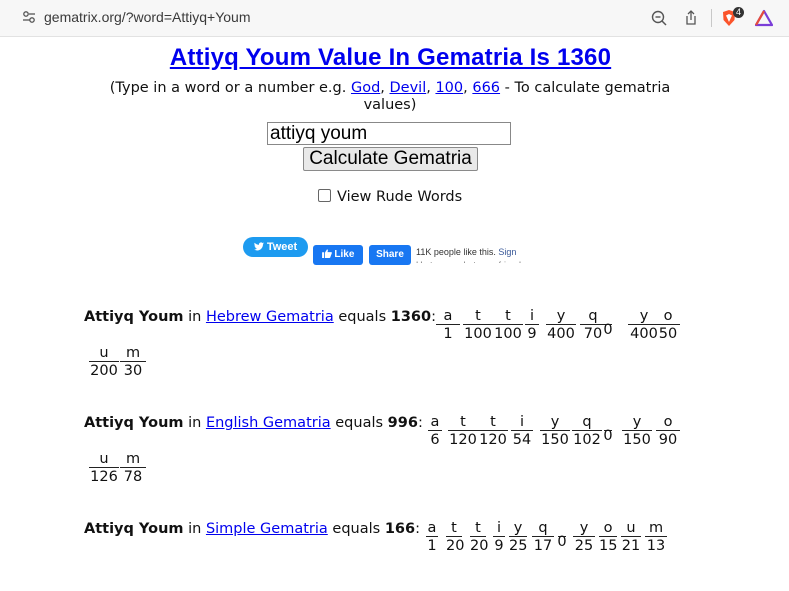 This screenshot has height=591, width=789. Describe the element at coordinates (561, 334) in the screenshot. I see `letter-number: 400` at that location.